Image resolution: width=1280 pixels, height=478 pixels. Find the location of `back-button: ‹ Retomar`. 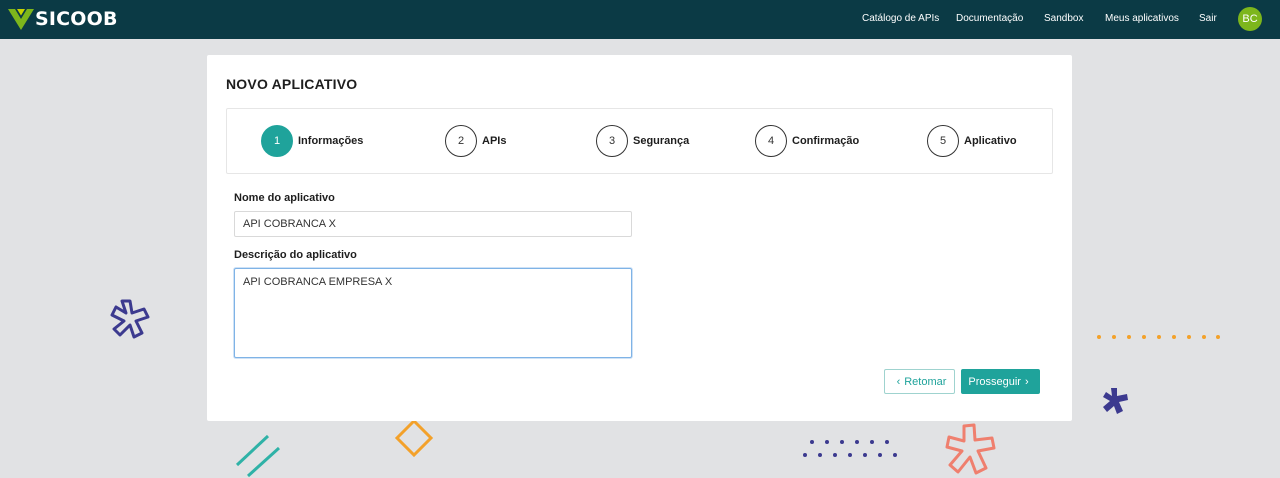

back-button: ‹ Retomar is located at coordinates (919, 381).